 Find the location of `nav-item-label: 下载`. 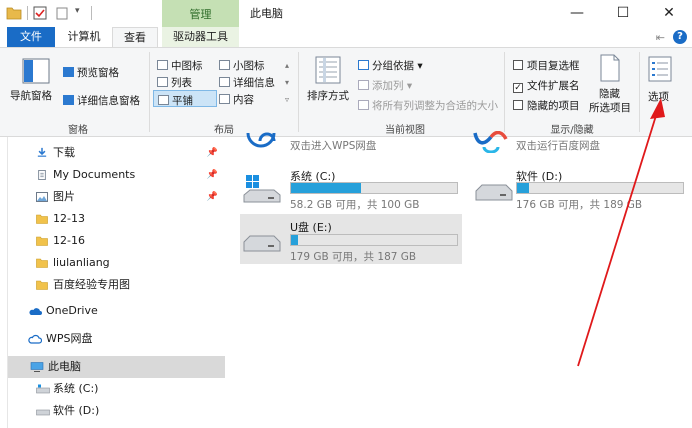

nav-item-label: 下载 is located at coordinates (64, 152).